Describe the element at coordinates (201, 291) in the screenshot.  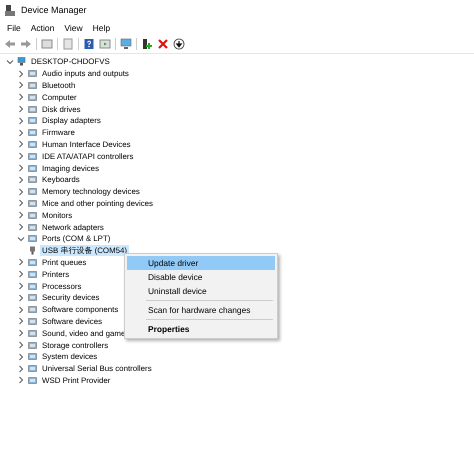
I see `context-menu-item: Uninstall device` at that location.